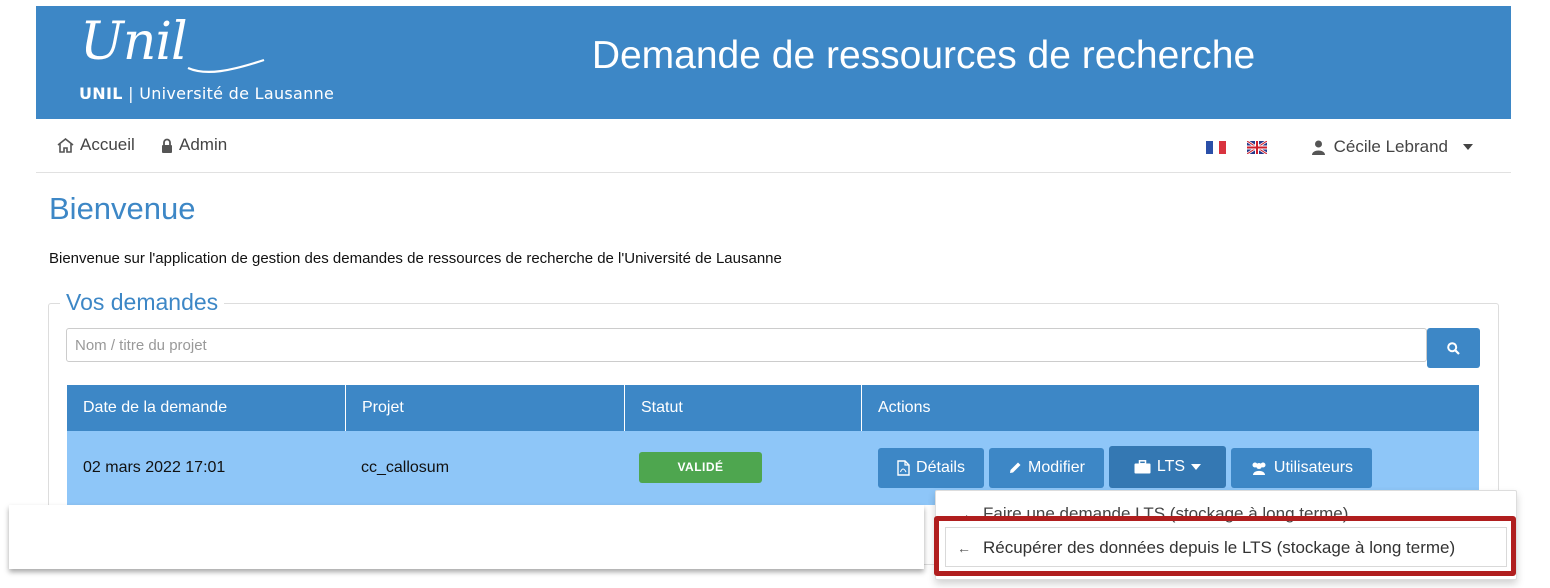  Describe the element at coordinates (1015, 467) in the screenshot. I see `pencil-icon` at that location.